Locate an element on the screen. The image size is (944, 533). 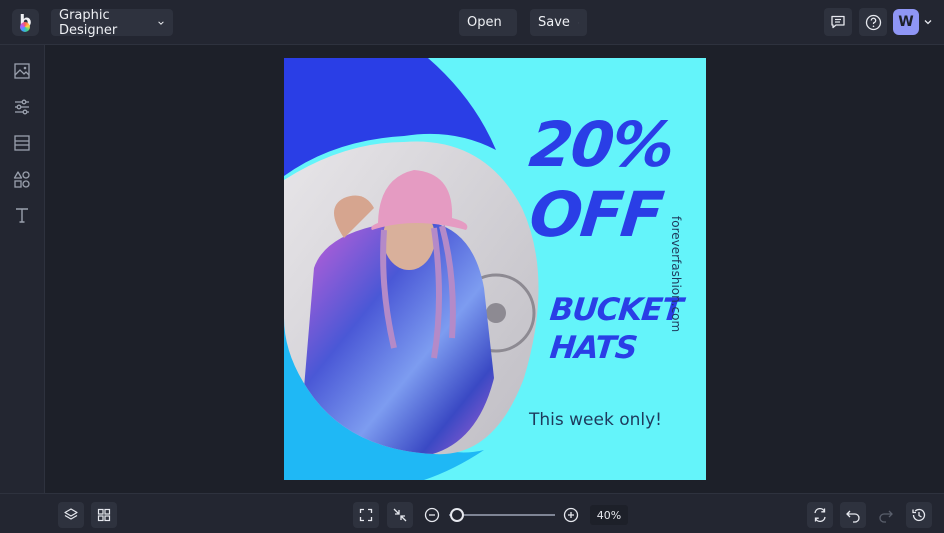
zoom-value-field: 40% is located at coordinates (609, 515).